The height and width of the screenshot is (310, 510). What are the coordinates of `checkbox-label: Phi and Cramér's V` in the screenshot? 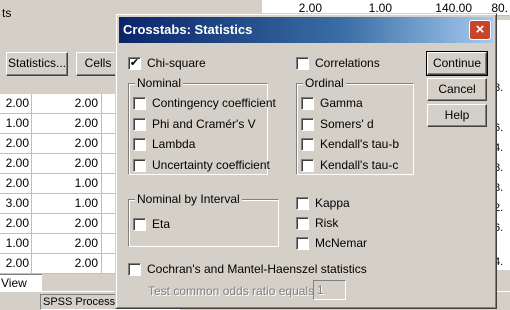 It's located at (204, 124).